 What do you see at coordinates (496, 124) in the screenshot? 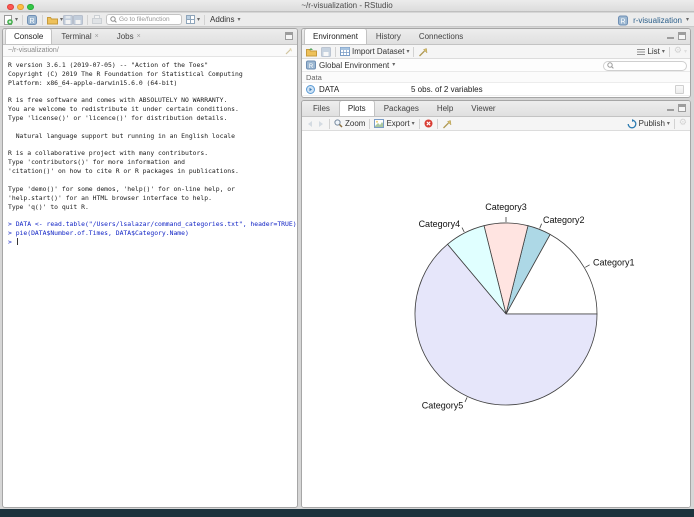
I see `plots-toolbar: Zoom Export ▾ Publish ▾ ⚙` at bounding box center [496, 124].